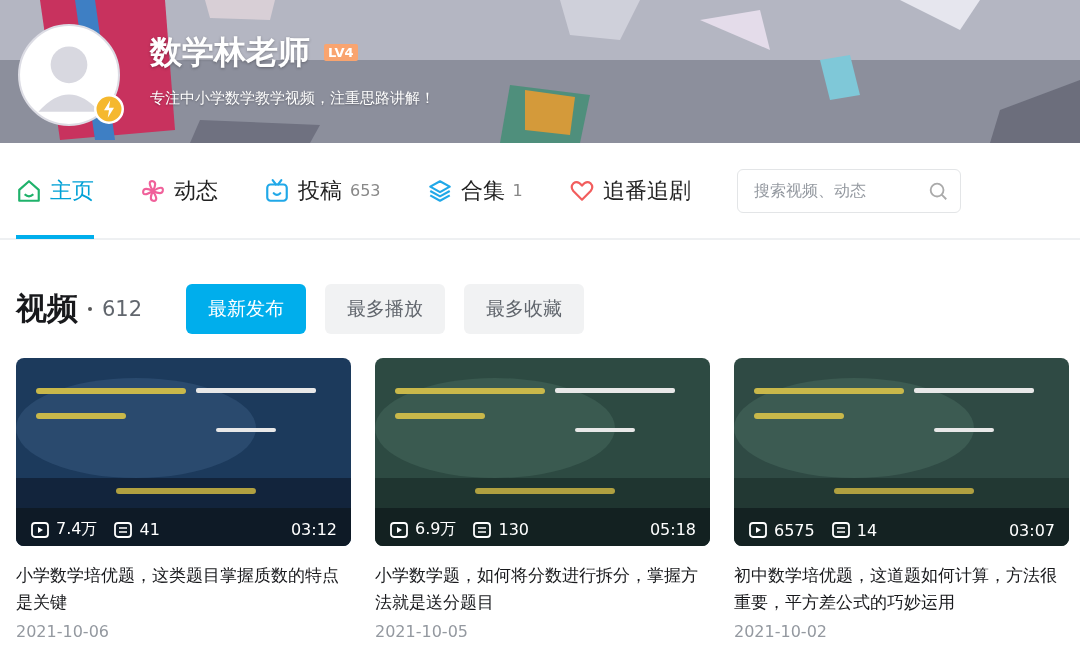 This screenshot has height=651, width=1080. I want to click on bio-text: 专注中小学数学教学视频，注重思路讲解！, so click(292, 98).